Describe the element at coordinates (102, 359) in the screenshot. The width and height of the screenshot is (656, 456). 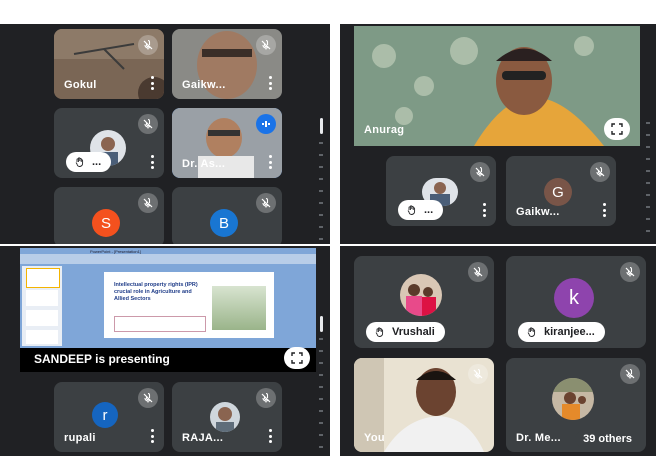
I see `presenting-label: SANDEEP is presenting` at that location.